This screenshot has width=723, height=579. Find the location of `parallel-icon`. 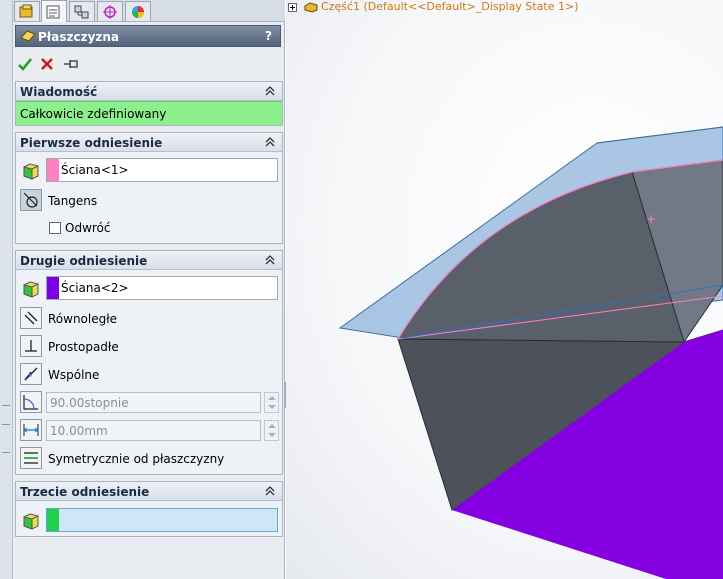

parallel-icon is located at coordinates (31, 318).